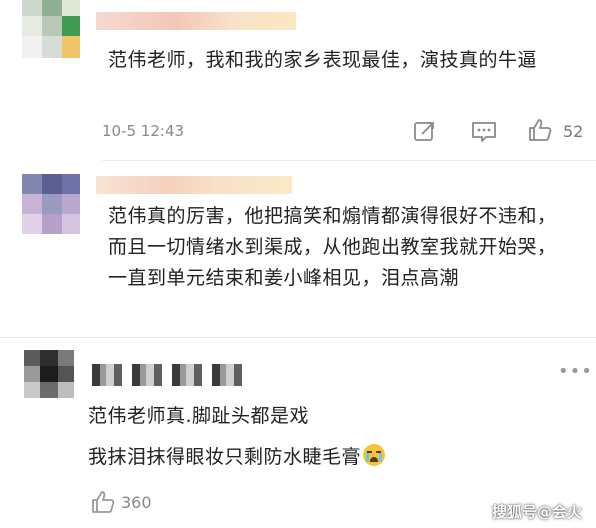 The width and height of the screenshot is (596, 528). I want to click on crying-emoji, so click(374, 455).